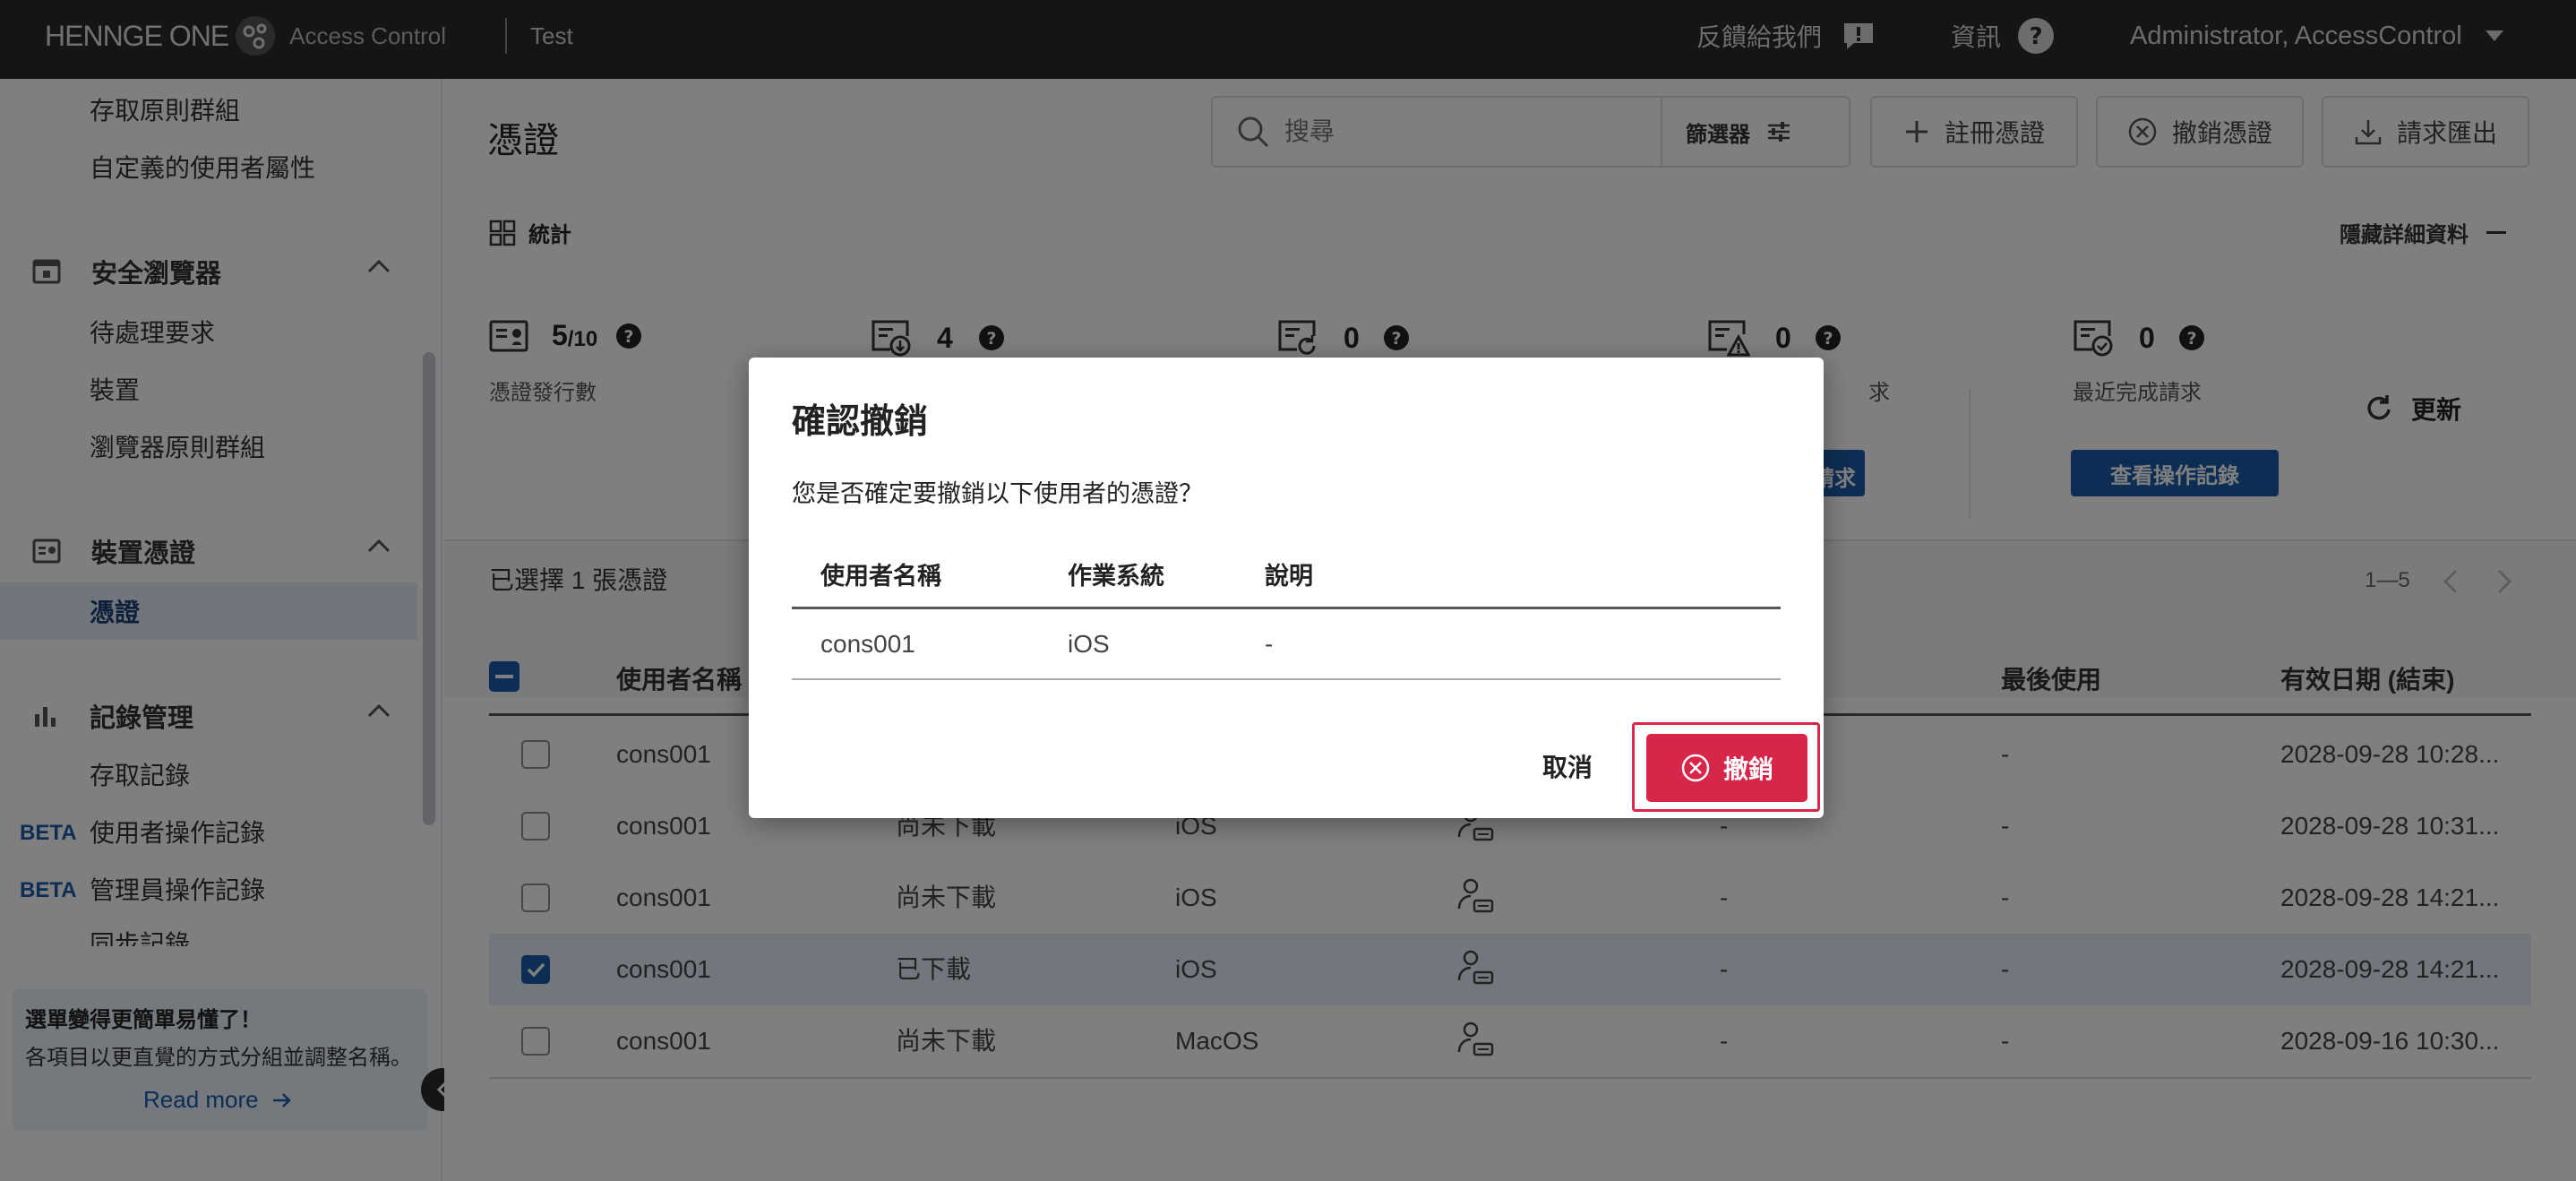 This screenshot has width=2576, height=1181. What do you see at coordinates (860, 422) in the screenshot?
I see `dialog-title: 確認撤銷` at bounding box center [860, 422].